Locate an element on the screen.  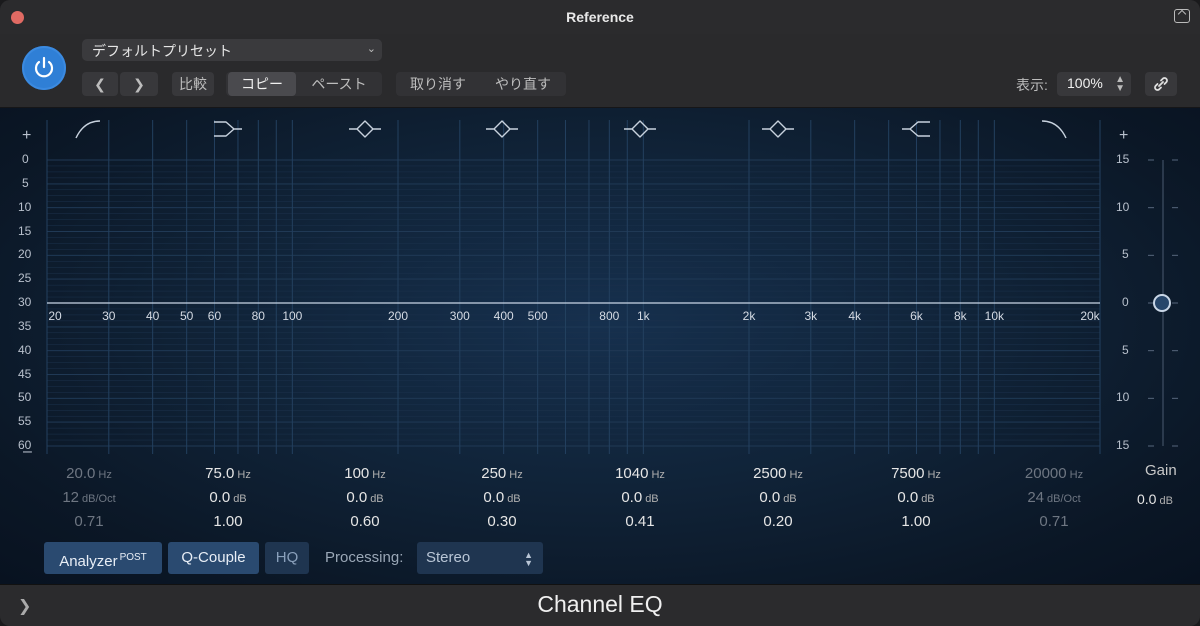
band-gain-value: 24 is located at coordinates (1036, 497).